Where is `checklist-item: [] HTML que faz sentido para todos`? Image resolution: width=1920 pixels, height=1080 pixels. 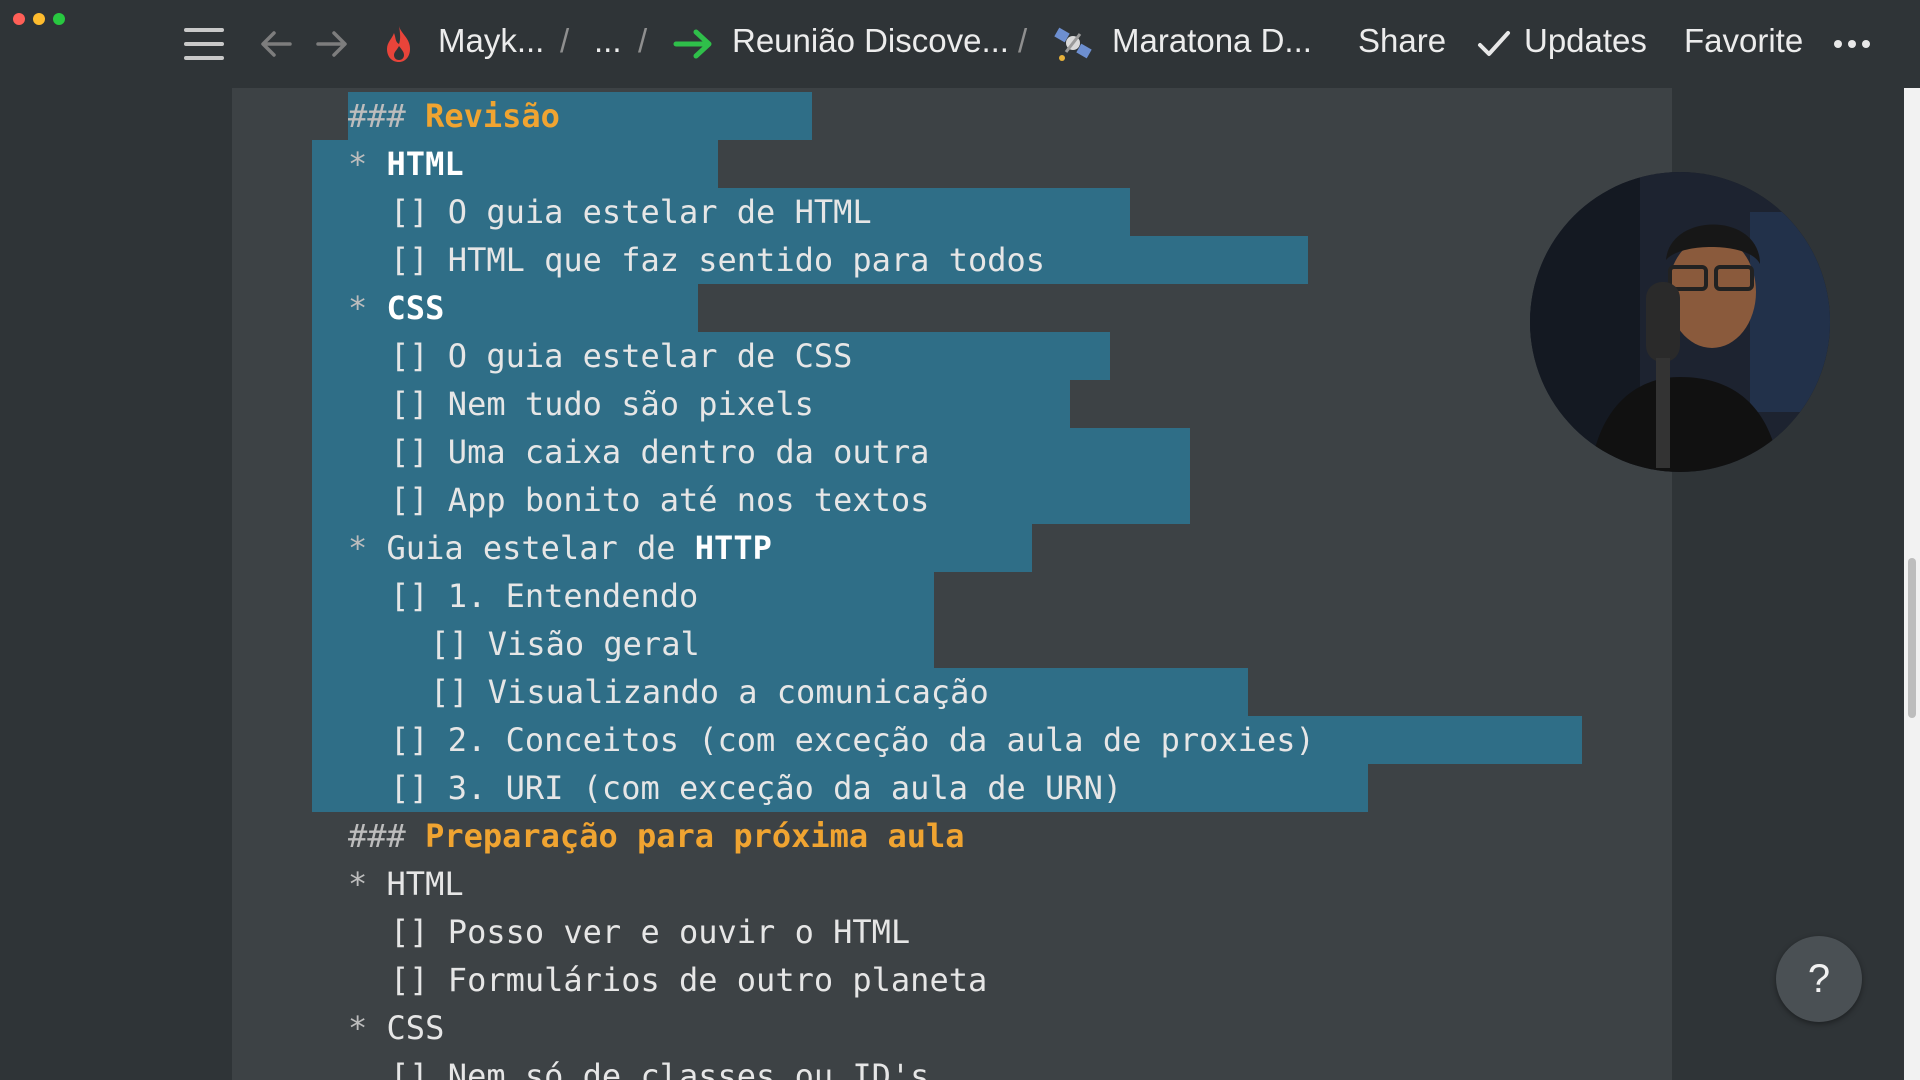 checklist-item: [] HTML que faz sentido para todos is located at coordinates (717, 260).